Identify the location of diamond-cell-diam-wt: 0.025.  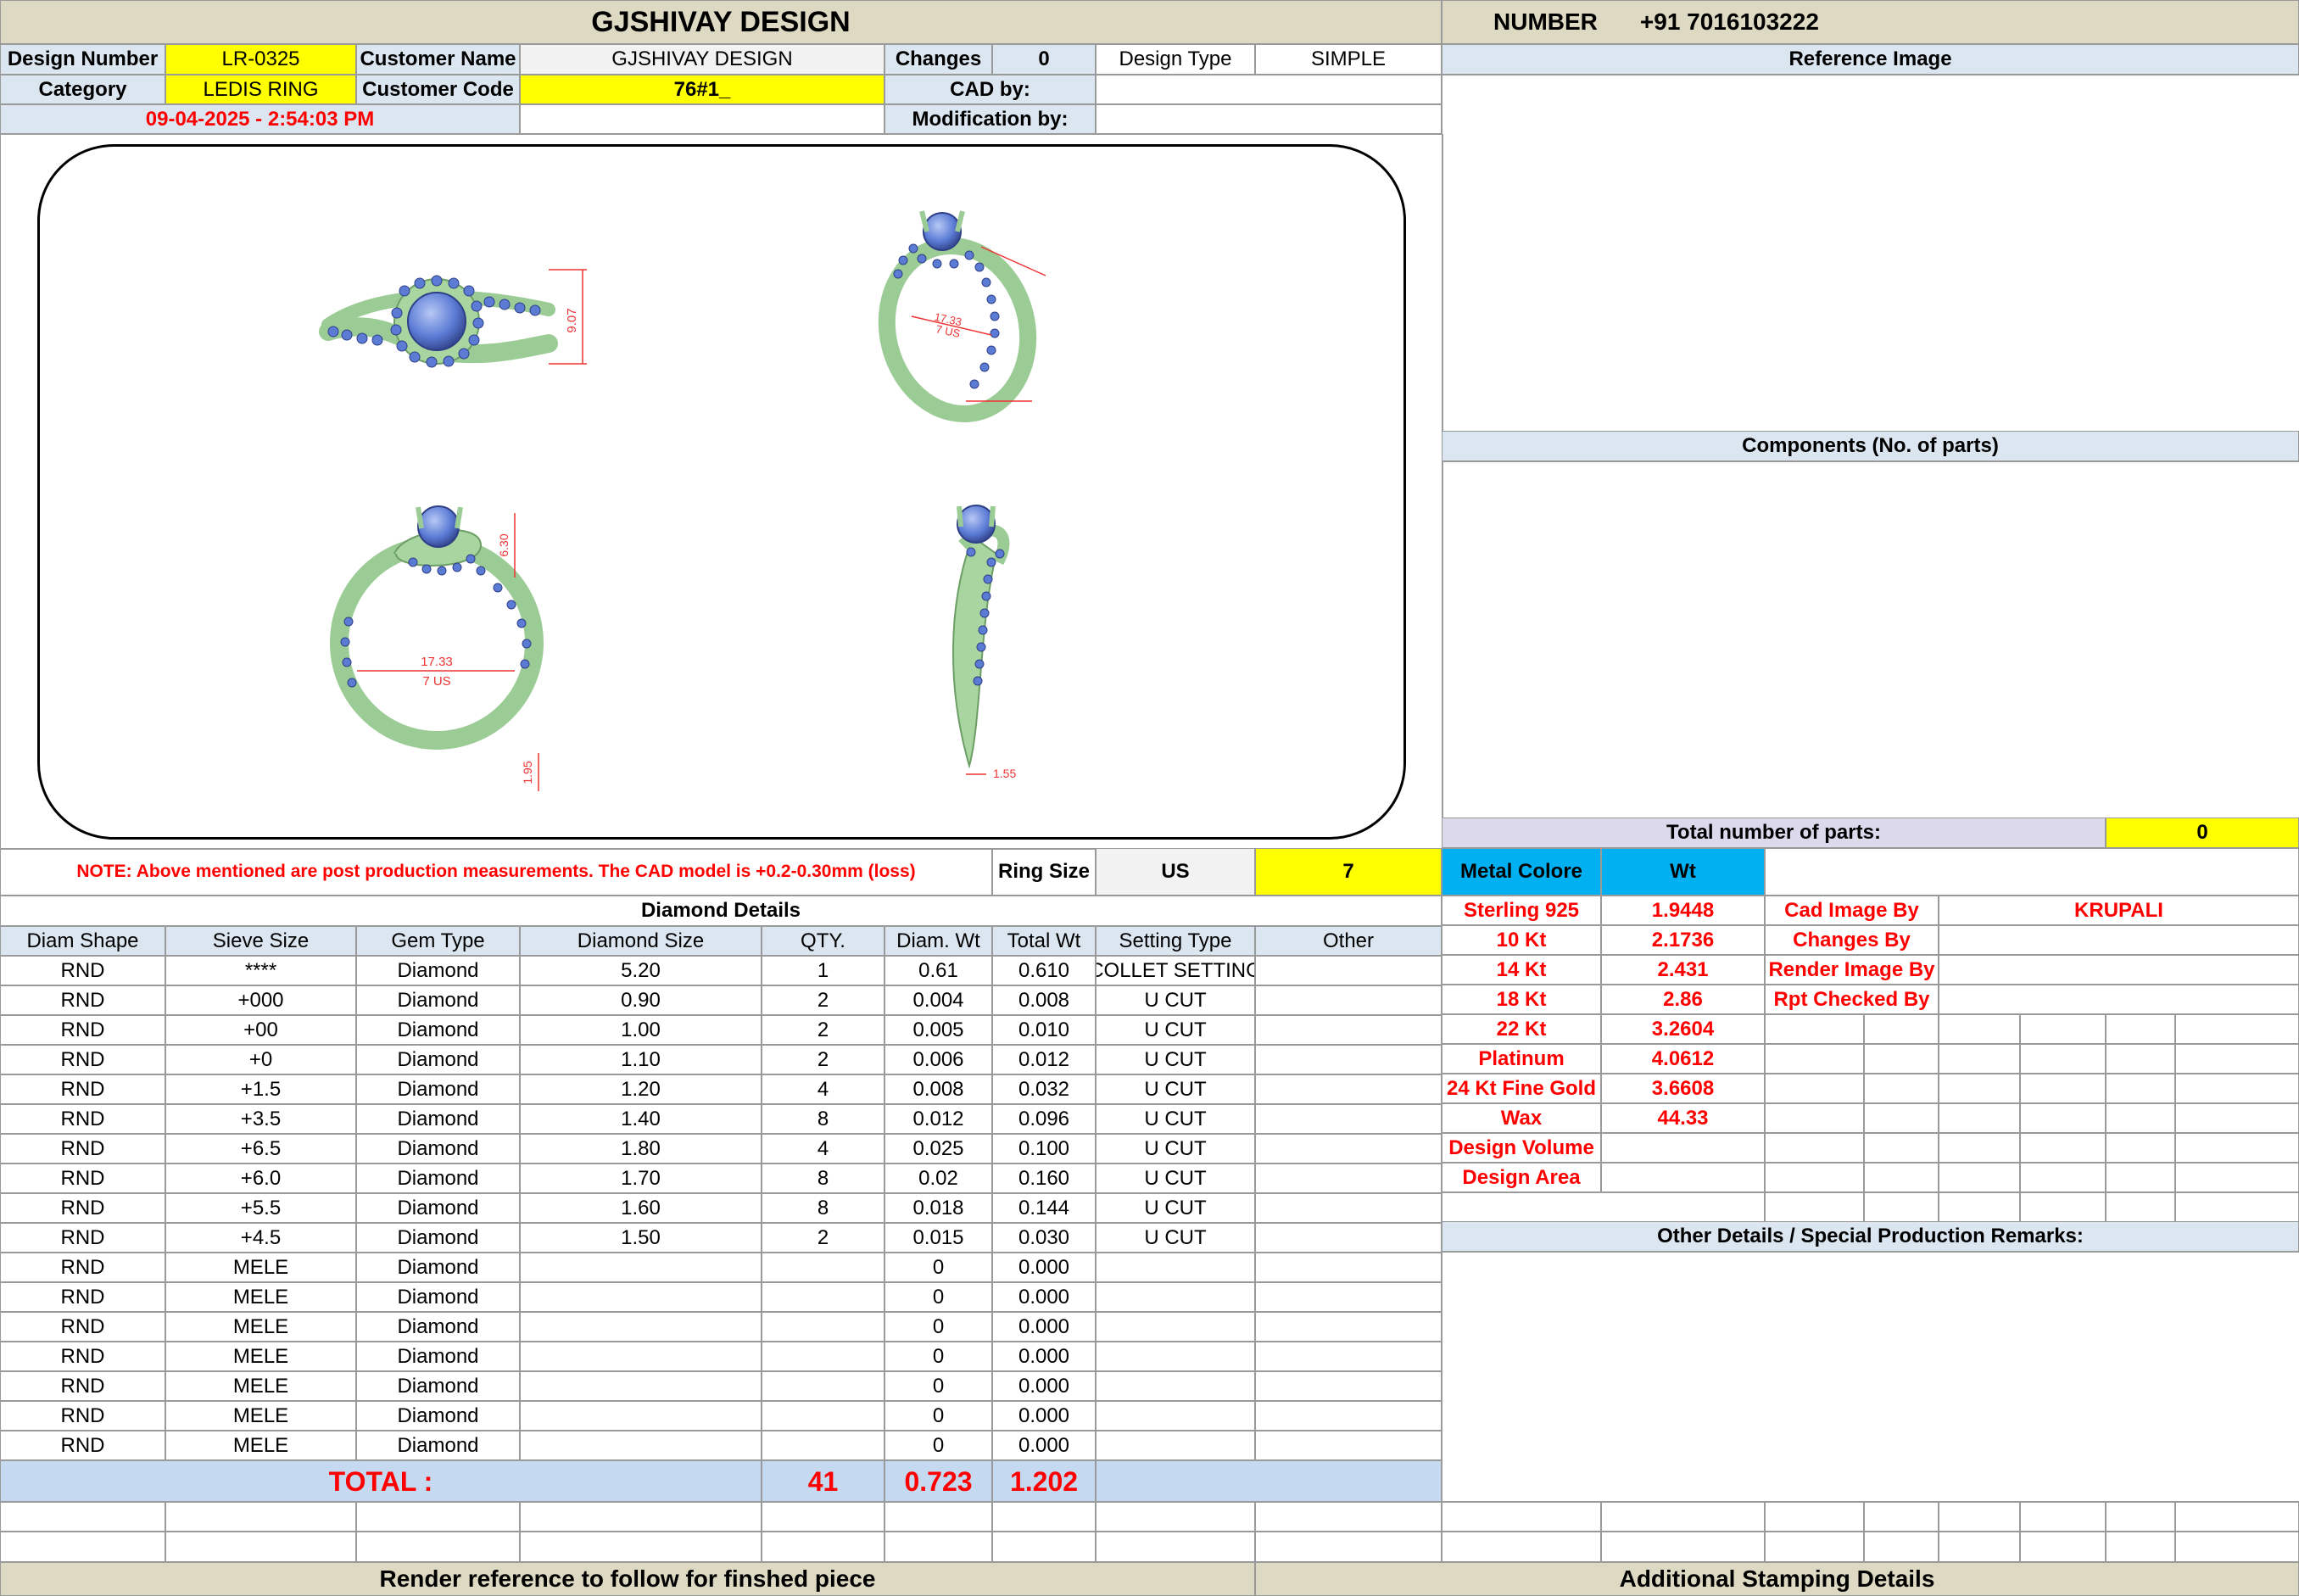
(938, 1149).